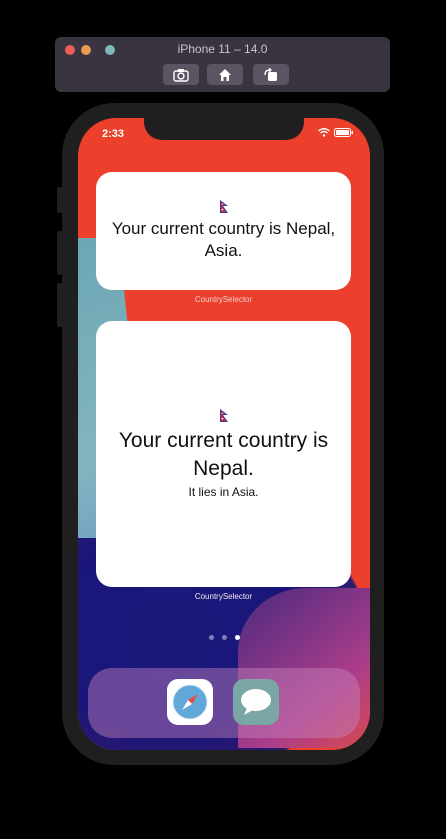 The width and height of the screenshot is (446, 839). What do you see at coordinates (60, 200) in the screenshot?
I see `silent-switch` at bounding box center [60, 200].